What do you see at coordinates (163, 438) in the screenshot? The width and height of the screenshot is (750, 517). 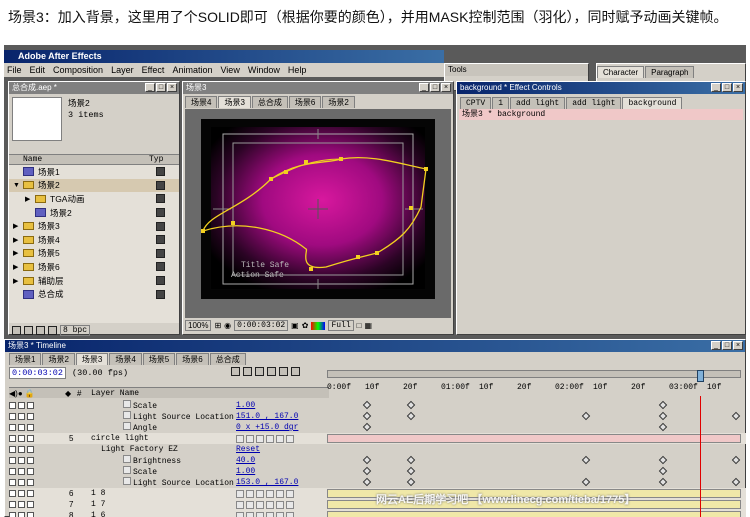 I see `layer-name: circle light` at bounding box center [163, 438].